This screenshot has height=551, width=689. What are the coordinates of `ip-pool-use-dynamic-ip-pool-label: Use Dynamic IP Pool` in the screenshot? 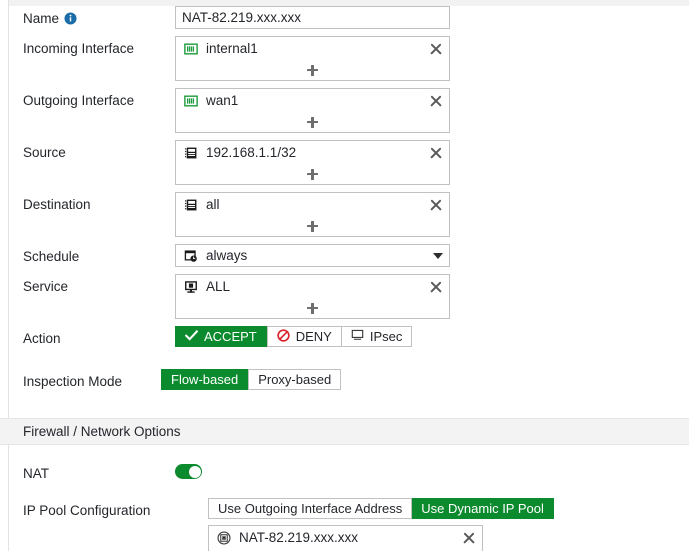 It's located at (482, 508).